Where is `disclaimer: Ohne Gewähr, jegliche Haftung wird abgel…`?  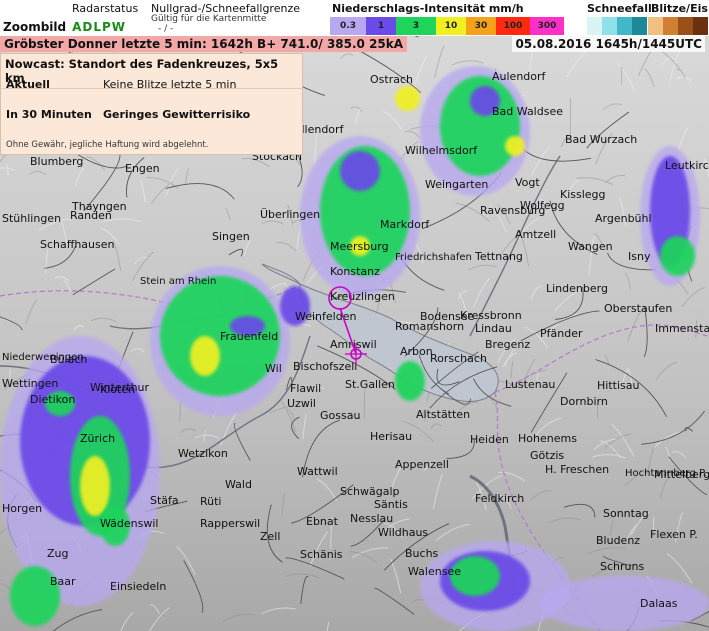 disclaimer: Ohne Gewähr, jegliche Haftung wird abgel… is located at coordinates (107, 145).